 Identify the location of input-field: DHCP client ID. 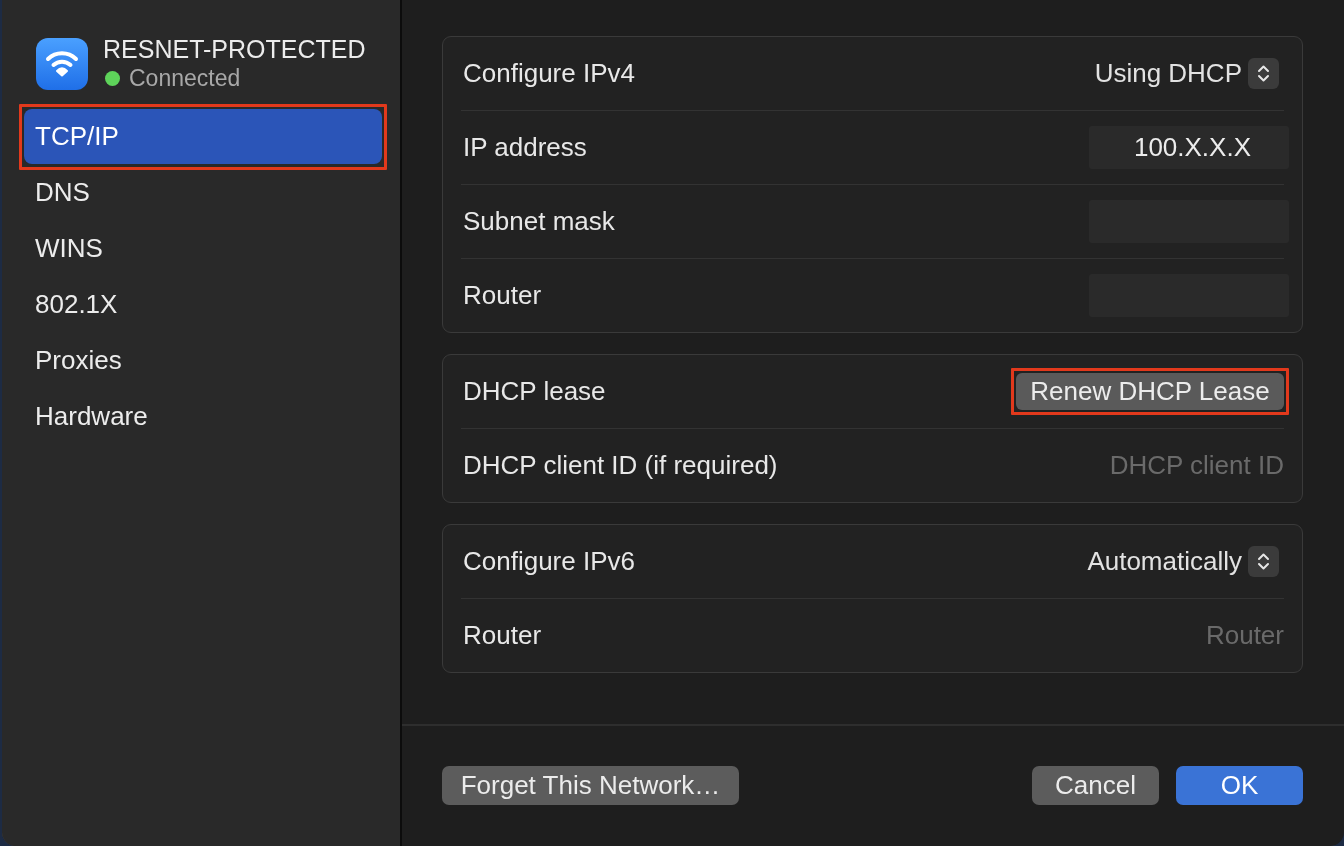
(1154, 465).